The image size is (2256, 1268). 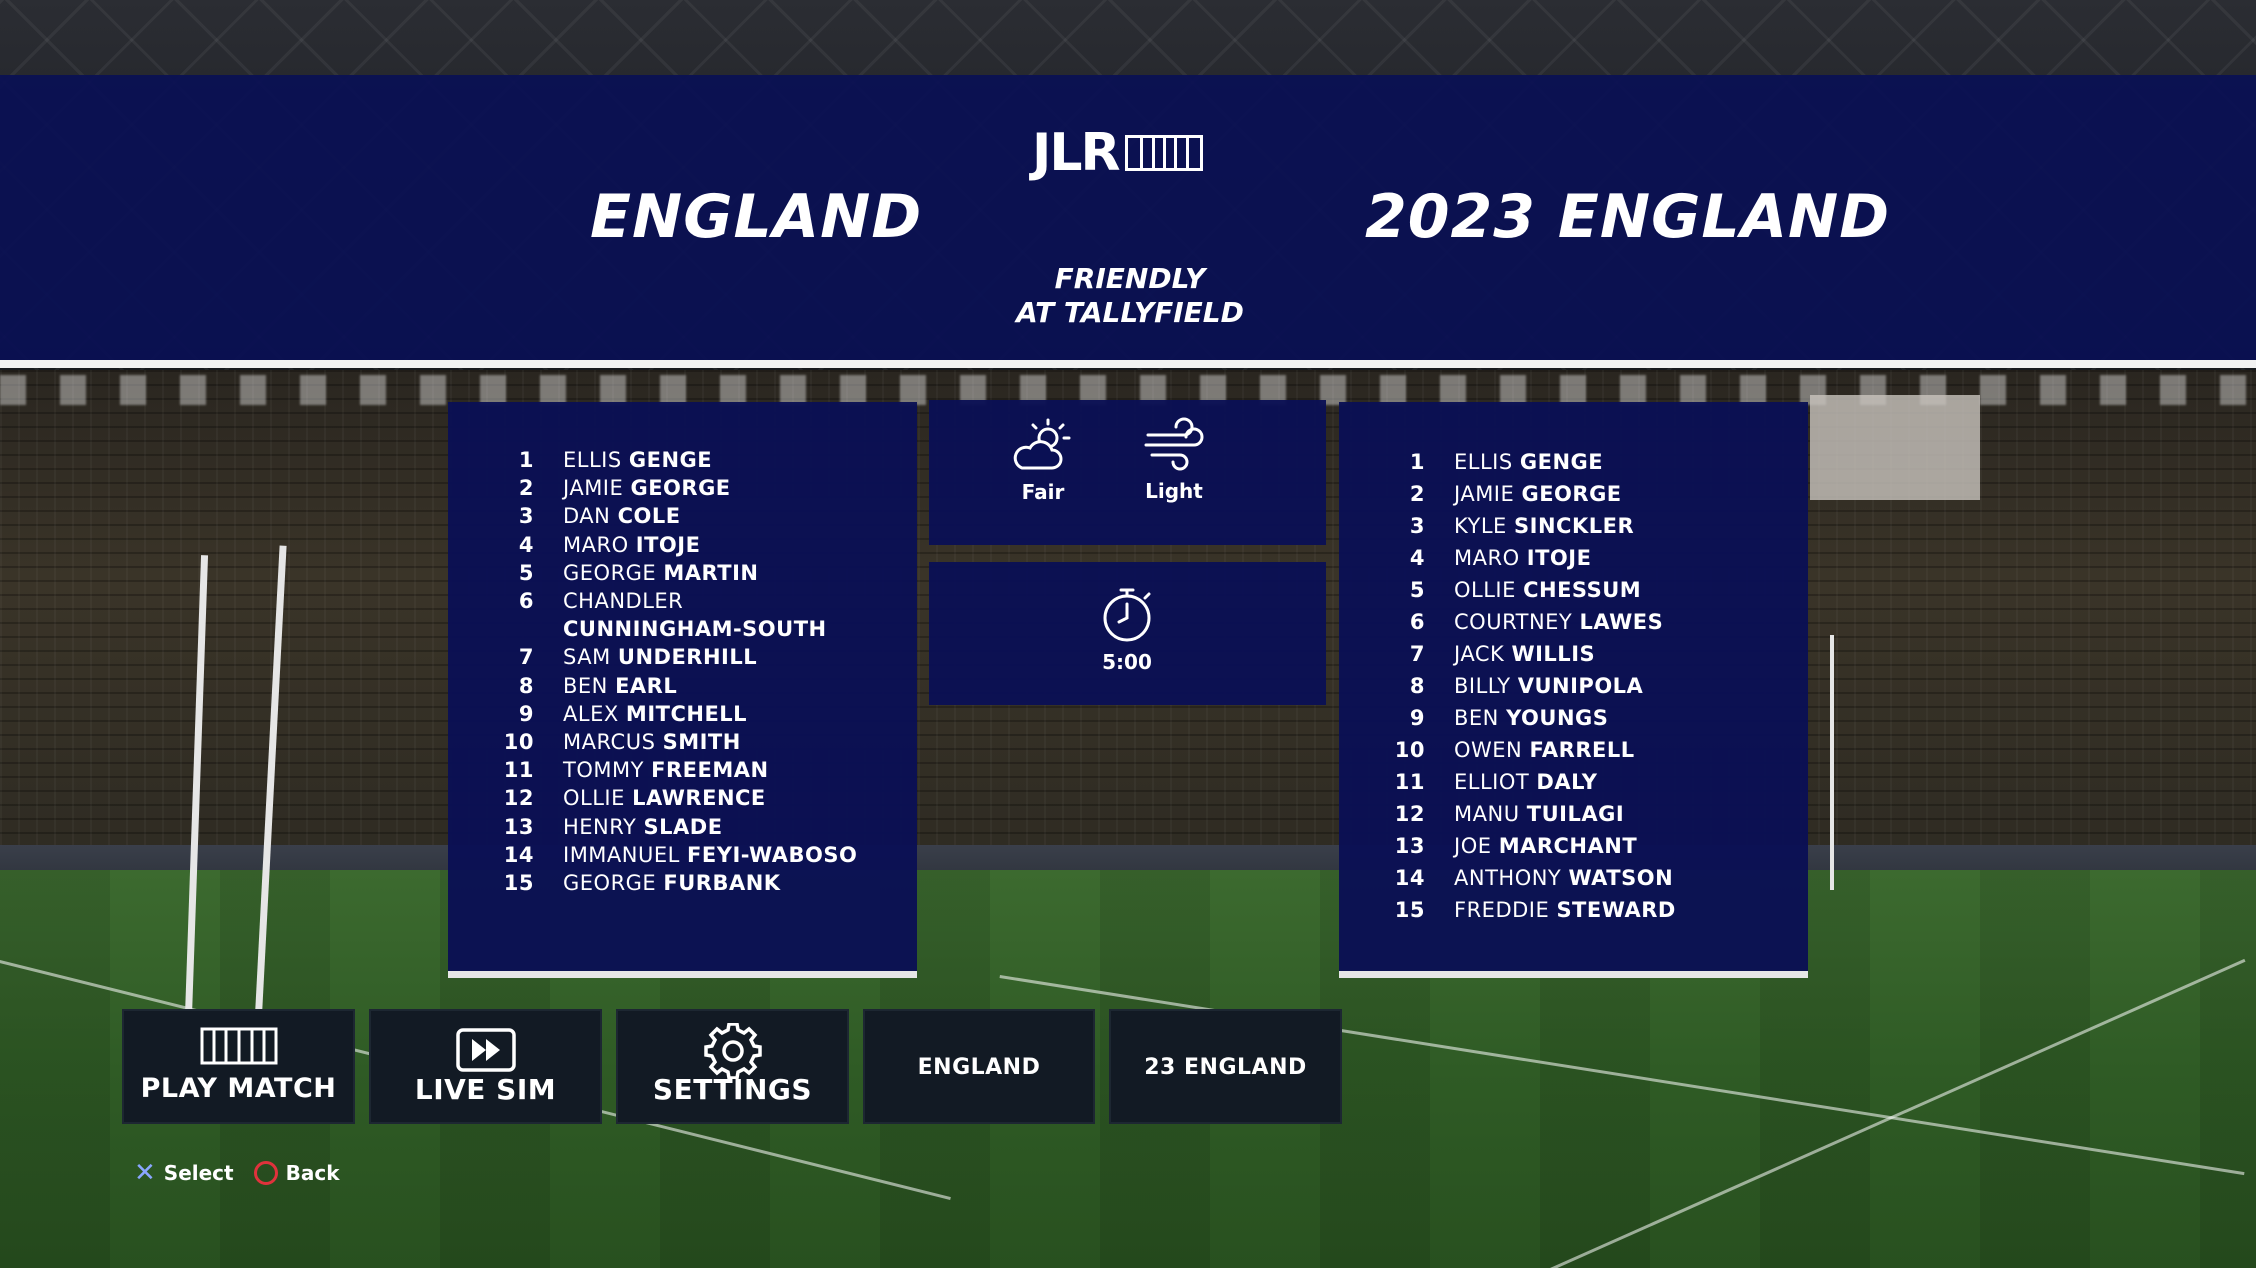 I want to click on player-first-name: JAMIE, so click(x=593, y=488).